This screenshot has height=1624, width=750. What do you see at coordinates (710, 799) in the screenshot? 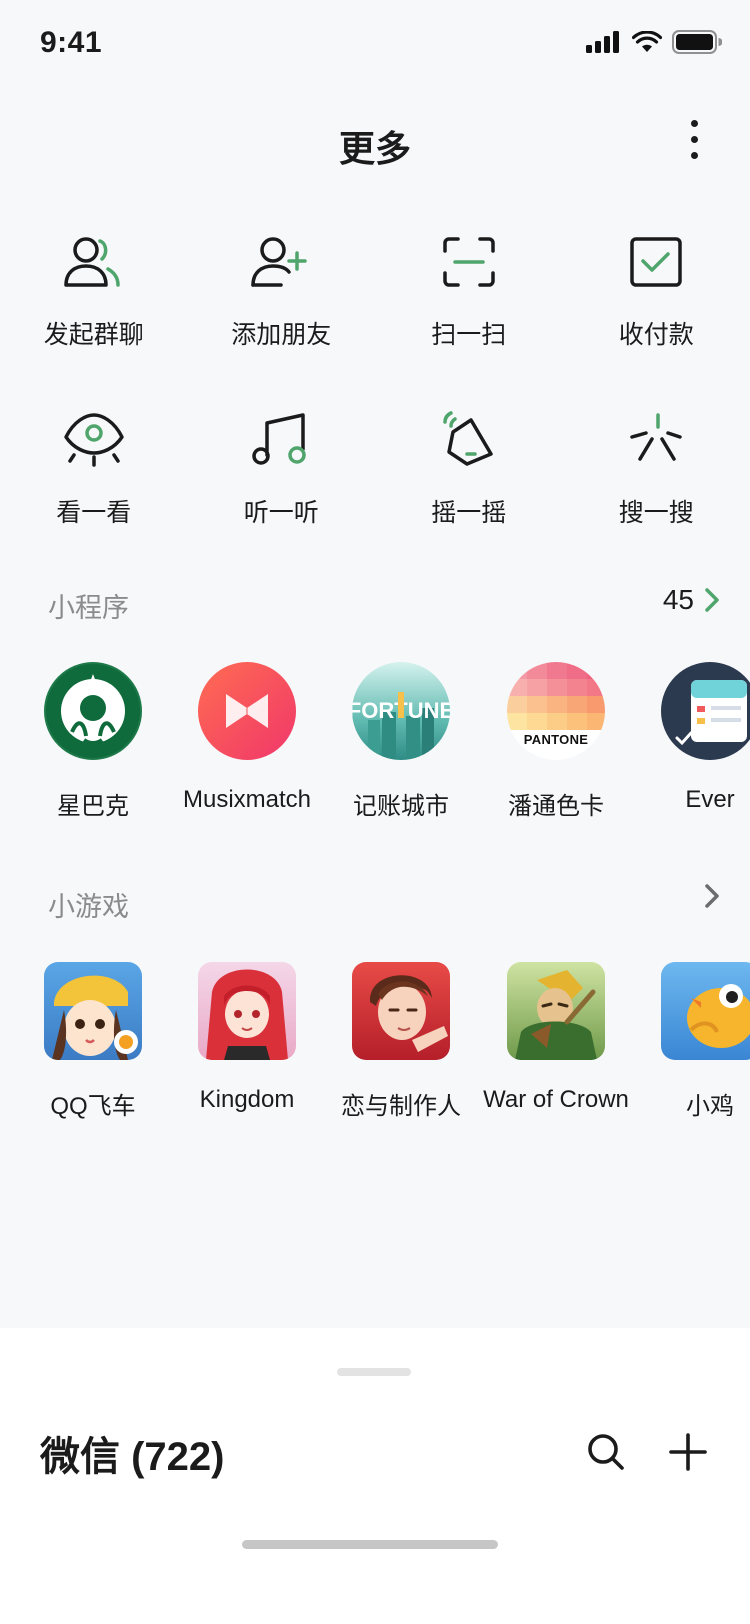
I see `mini-program-name: Ever` at bounding box center [710, 799].